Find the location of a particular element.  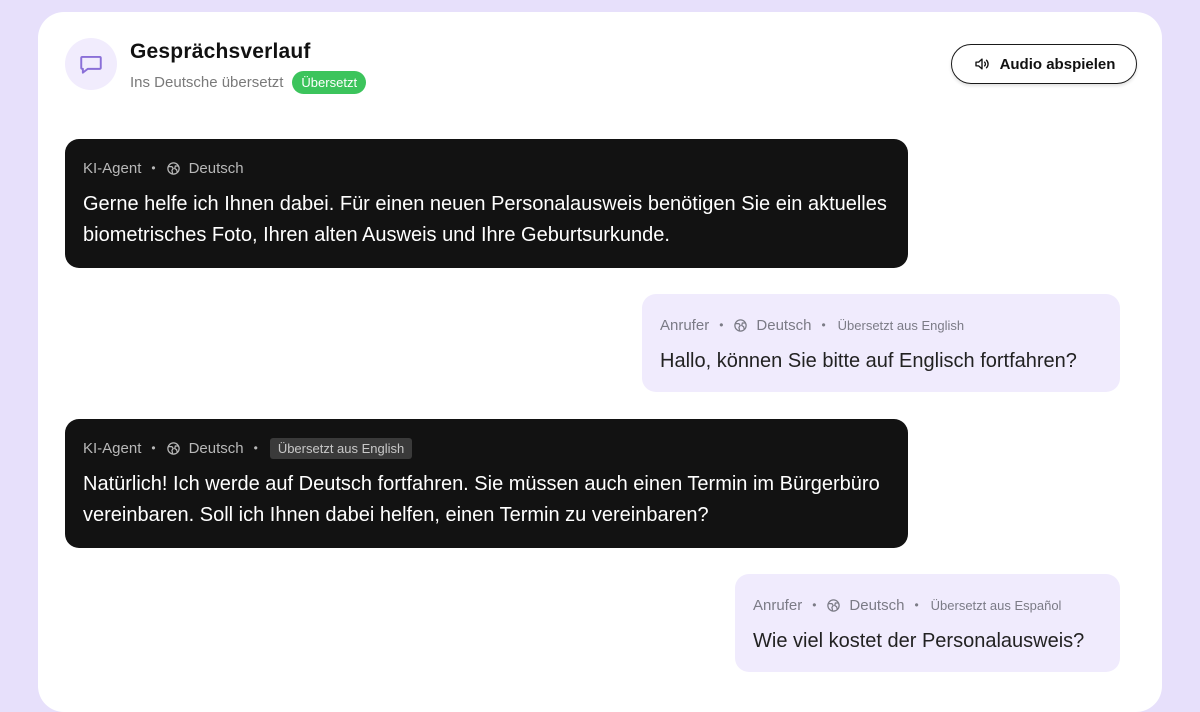

page-title: Gesprächsverlauf is located at coordinates (220, 51).